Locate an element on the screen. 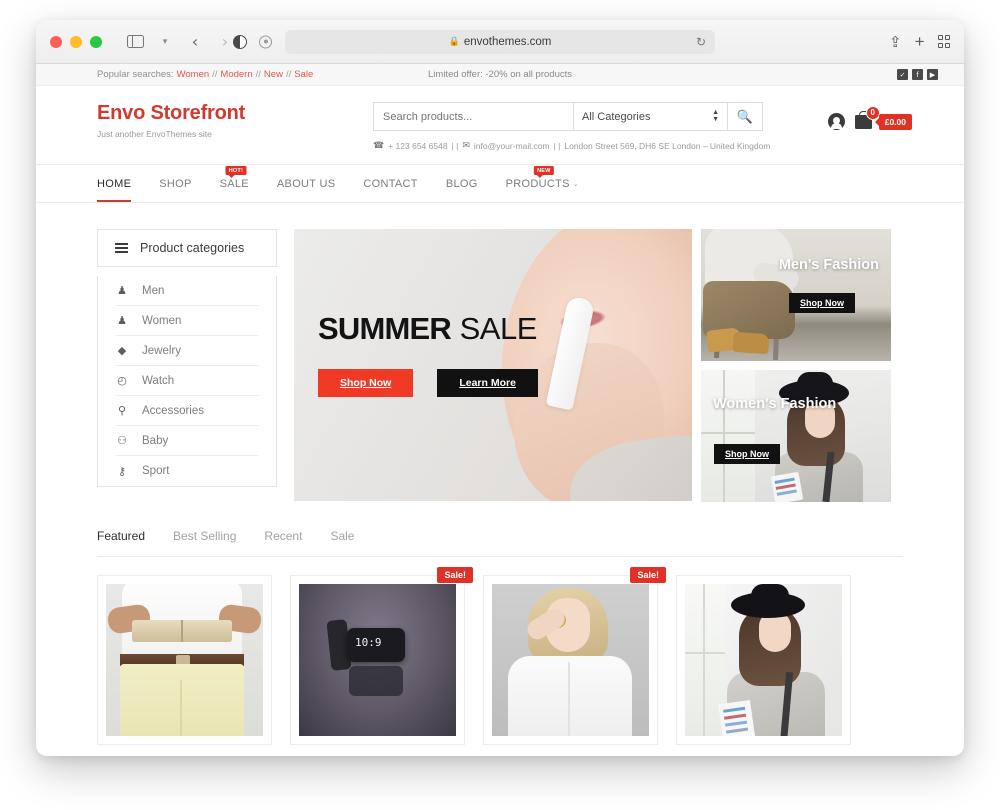  sidebar-toggle-icon is located at coordinates (135, 42).